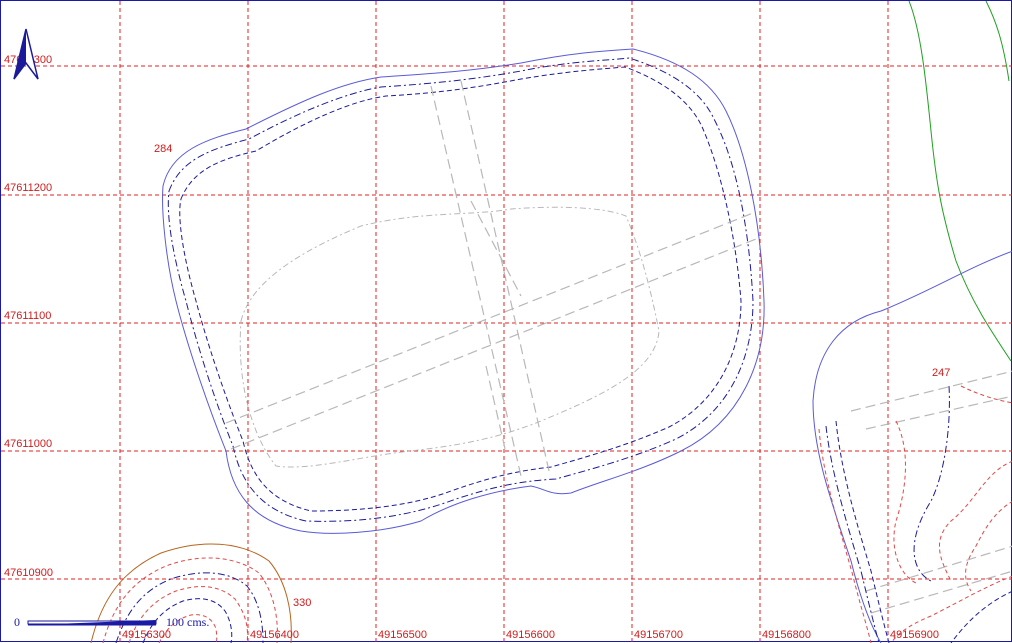 This screenshot has width=1012, height=643. Describe the element at coordinates (28, 444) in the screenshot. I see `grid-y-label: 47611000` at that location.